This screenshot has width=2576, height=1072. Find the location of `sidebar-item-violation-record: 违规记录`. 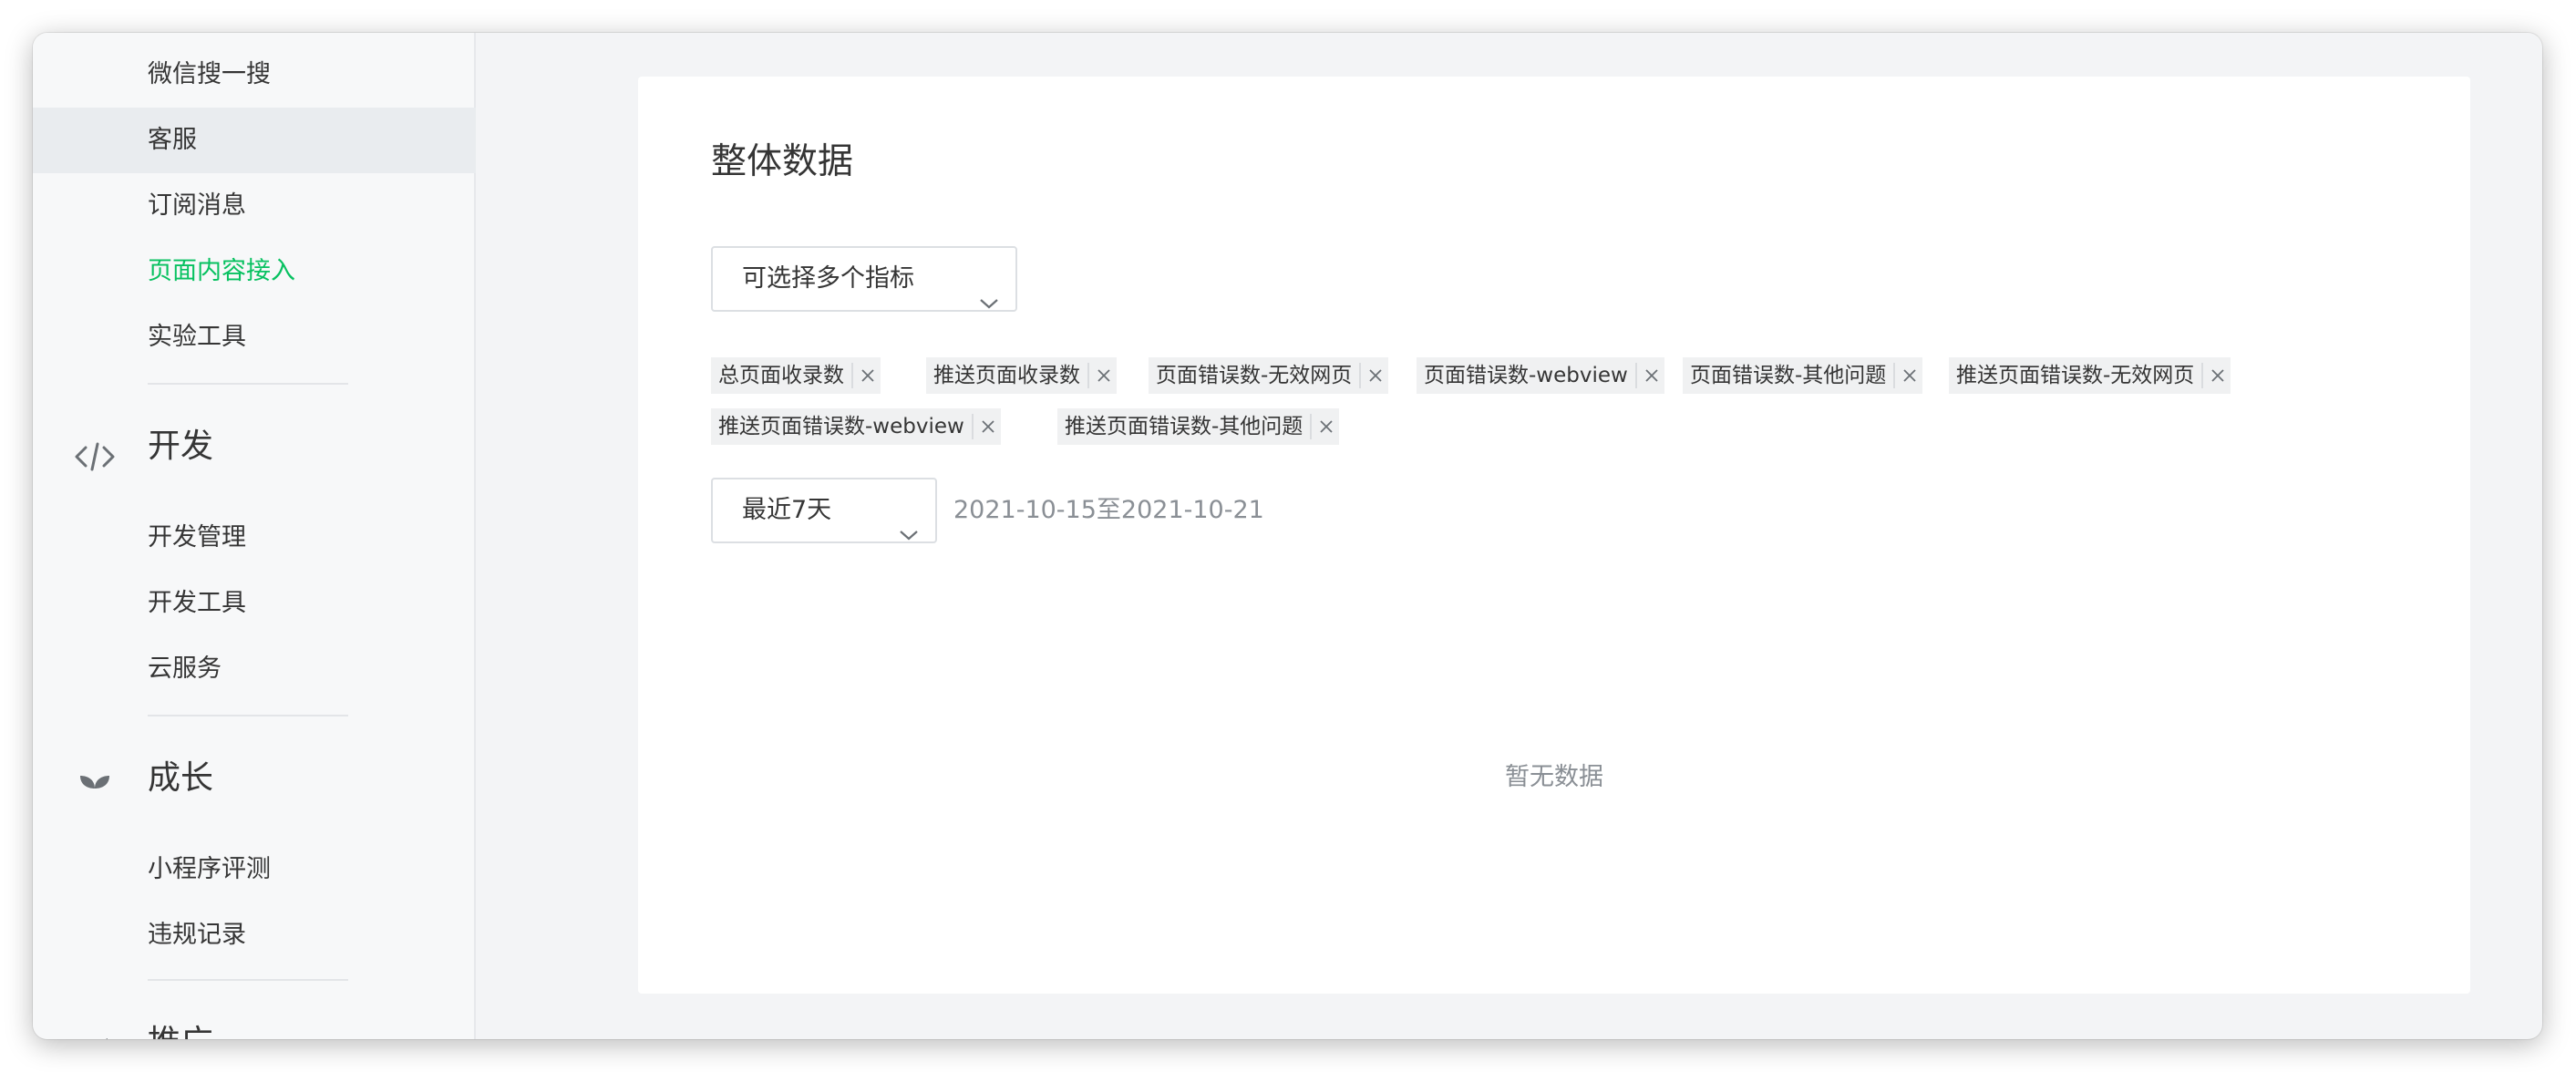

sidebar-item-violation-record: 违规记录 is located at coordinates (254, 935).